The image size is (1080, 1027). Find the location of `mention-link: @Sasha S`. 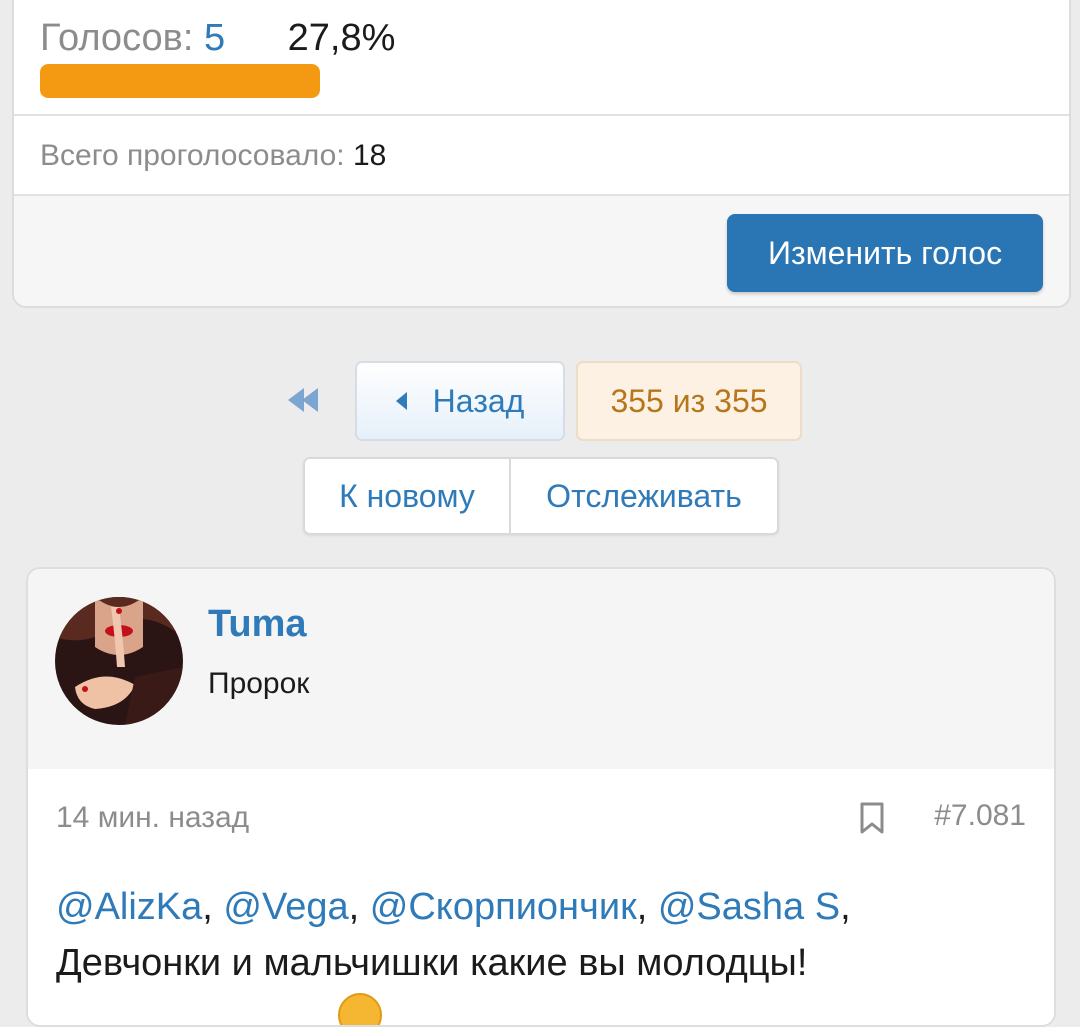

mention-link: @Sasha S is located at coordinates (749, 907).